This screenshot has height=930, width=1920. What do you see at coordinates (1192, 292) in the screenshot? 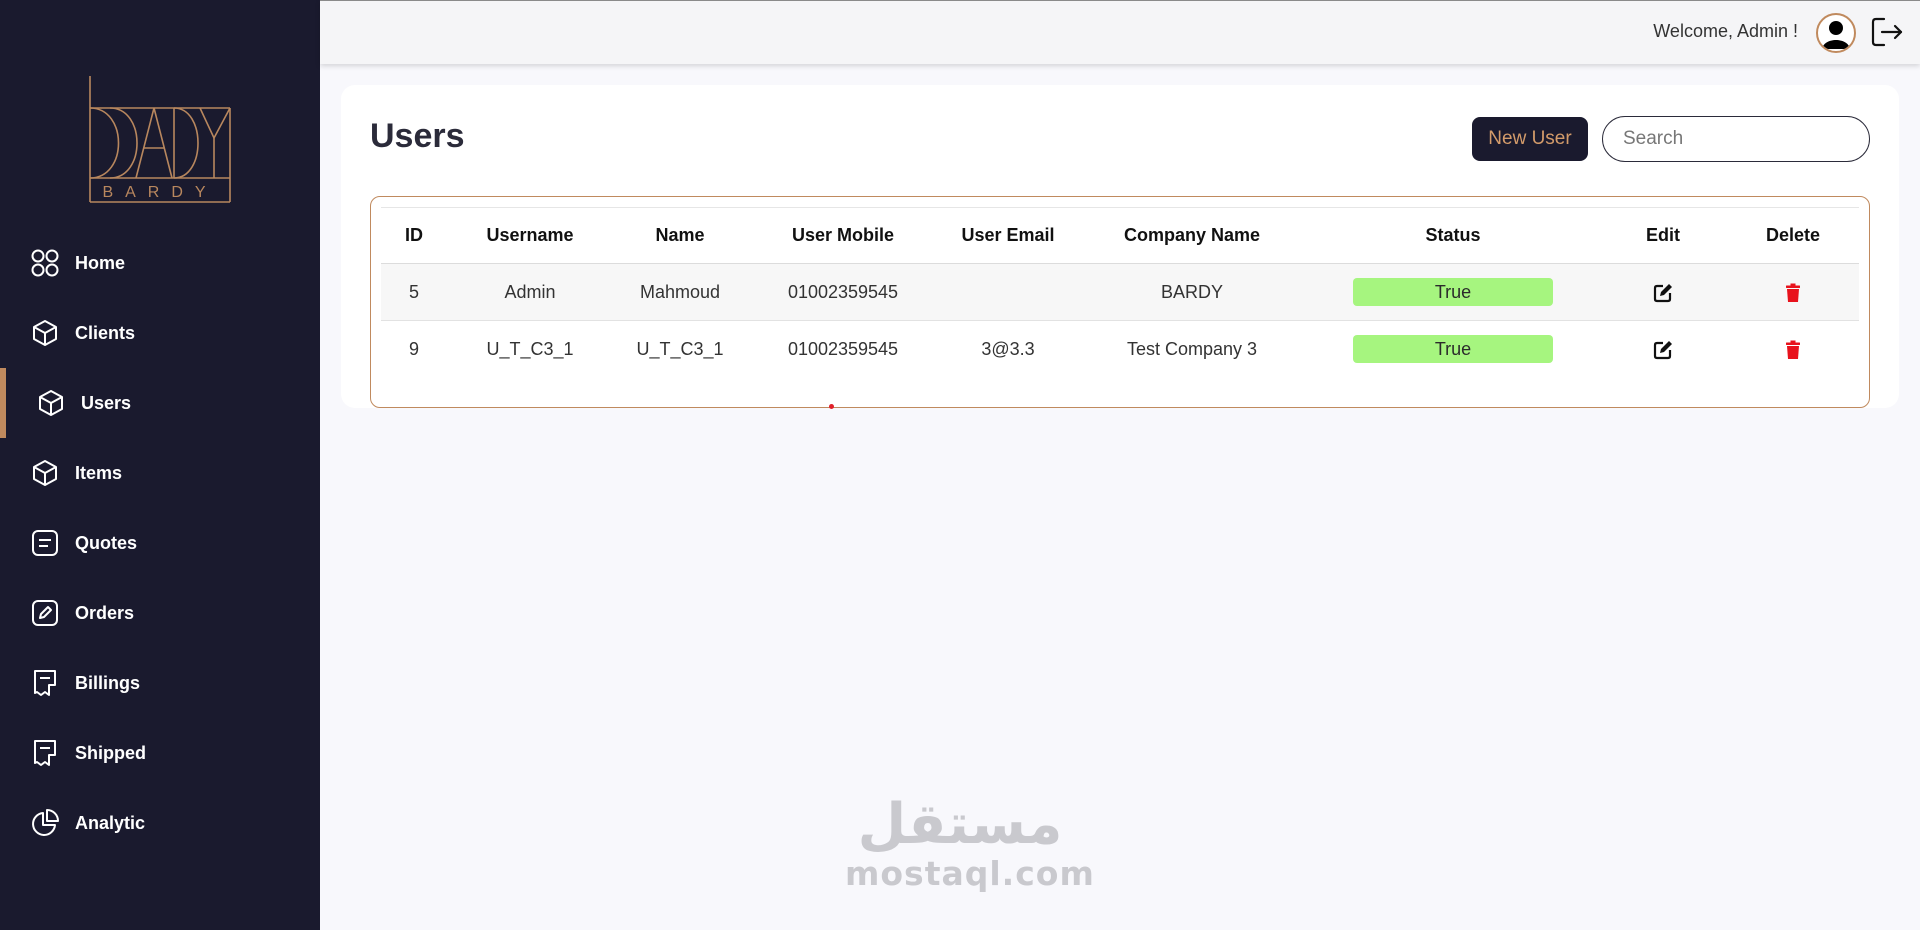
I see `cell-company: BARDY` at bounding box center [1192, 292].